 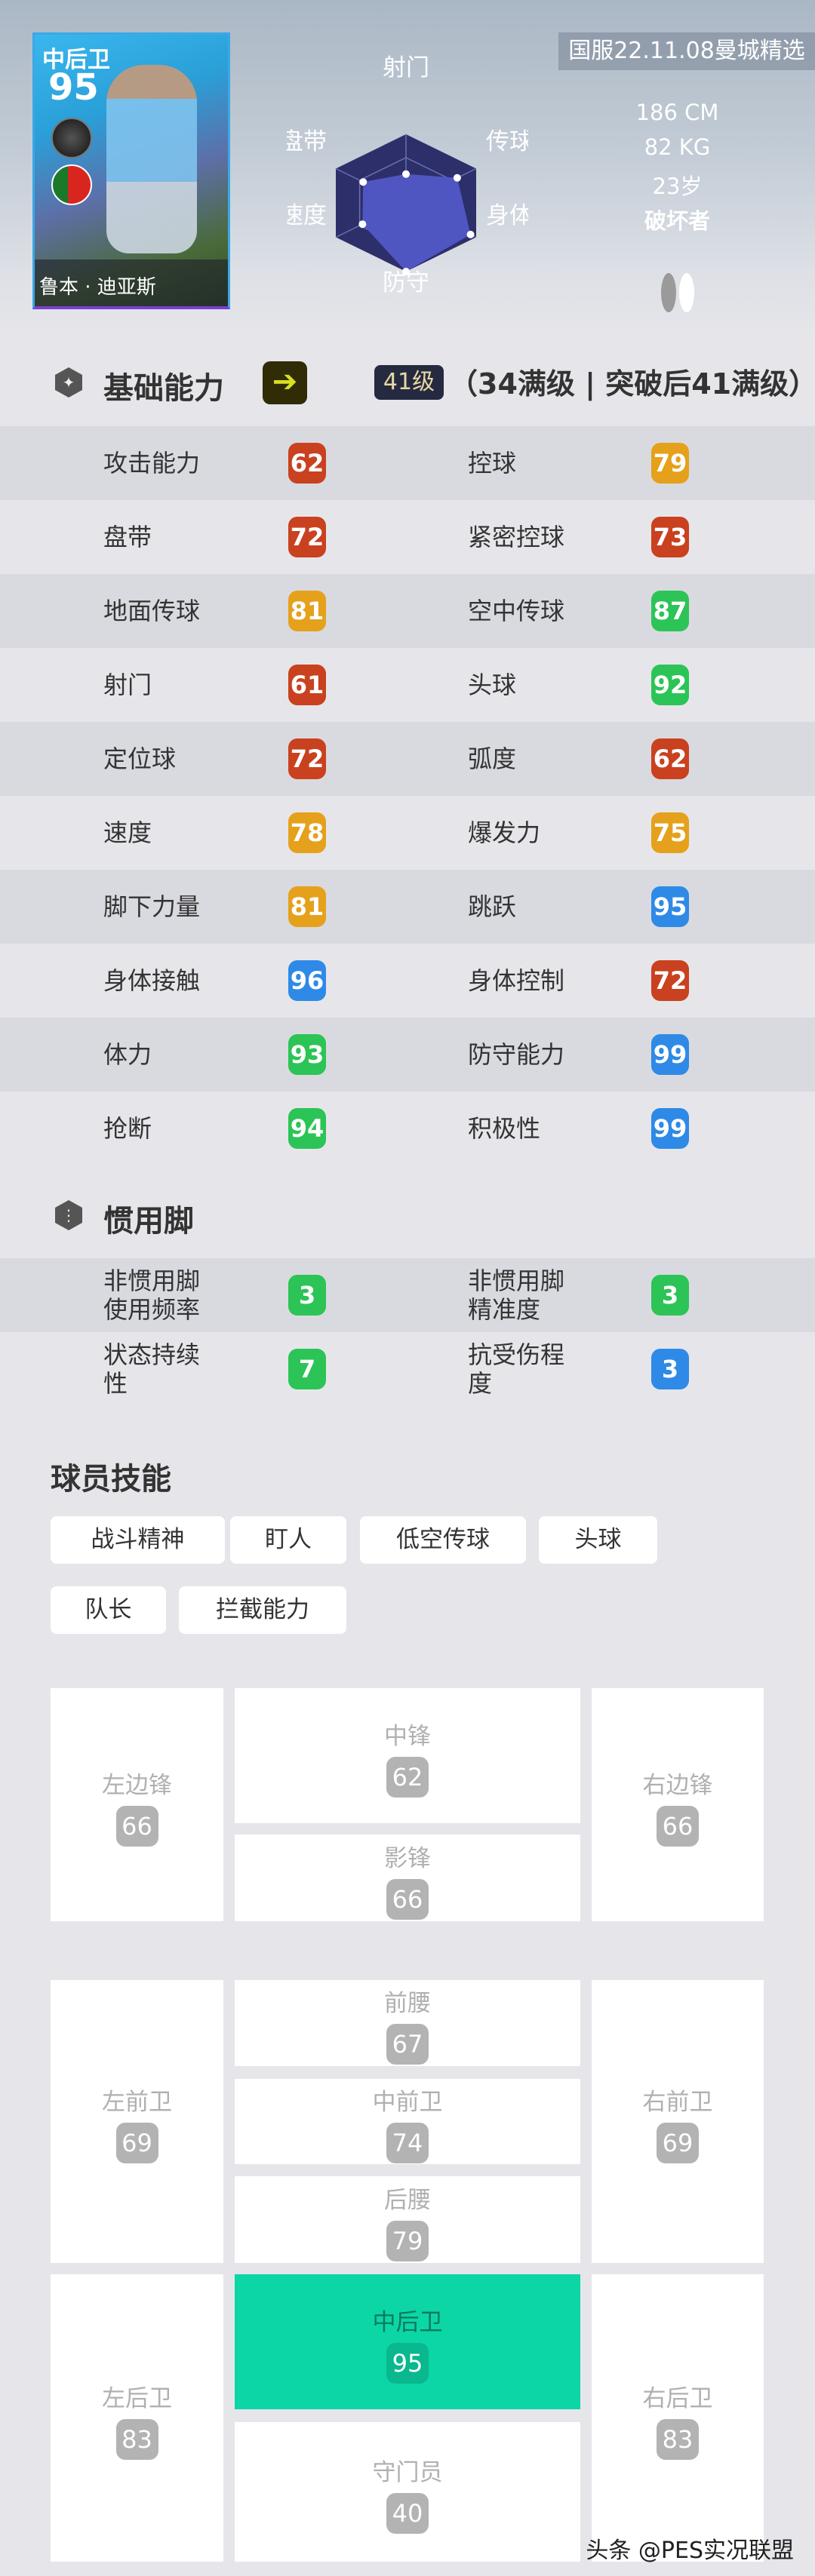 What do you see at coordinates (111, 1479) in the screenshot?
I see `skills-title: 球员技能` at bounding box center [111, 1479].